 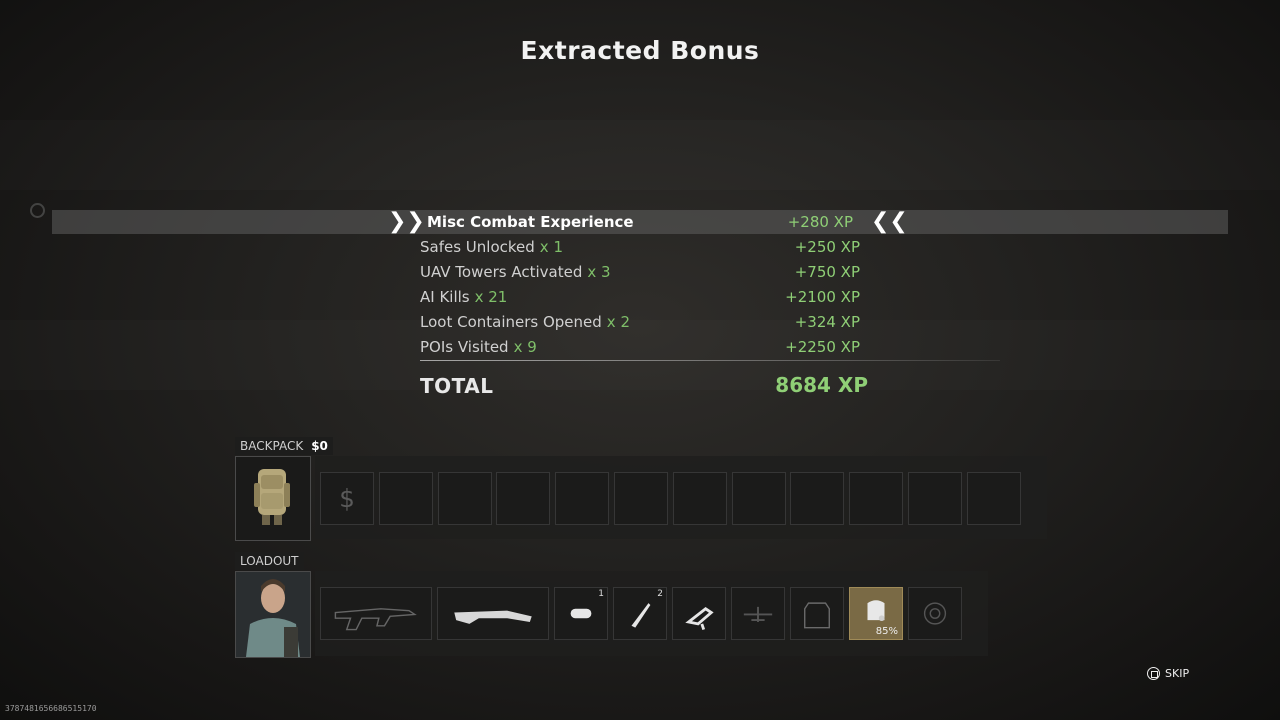 What do you see at coordinates (272, 446) in the screenshot?
I see `backpack-label: BACKPACK` at bounding box center [272, 446].